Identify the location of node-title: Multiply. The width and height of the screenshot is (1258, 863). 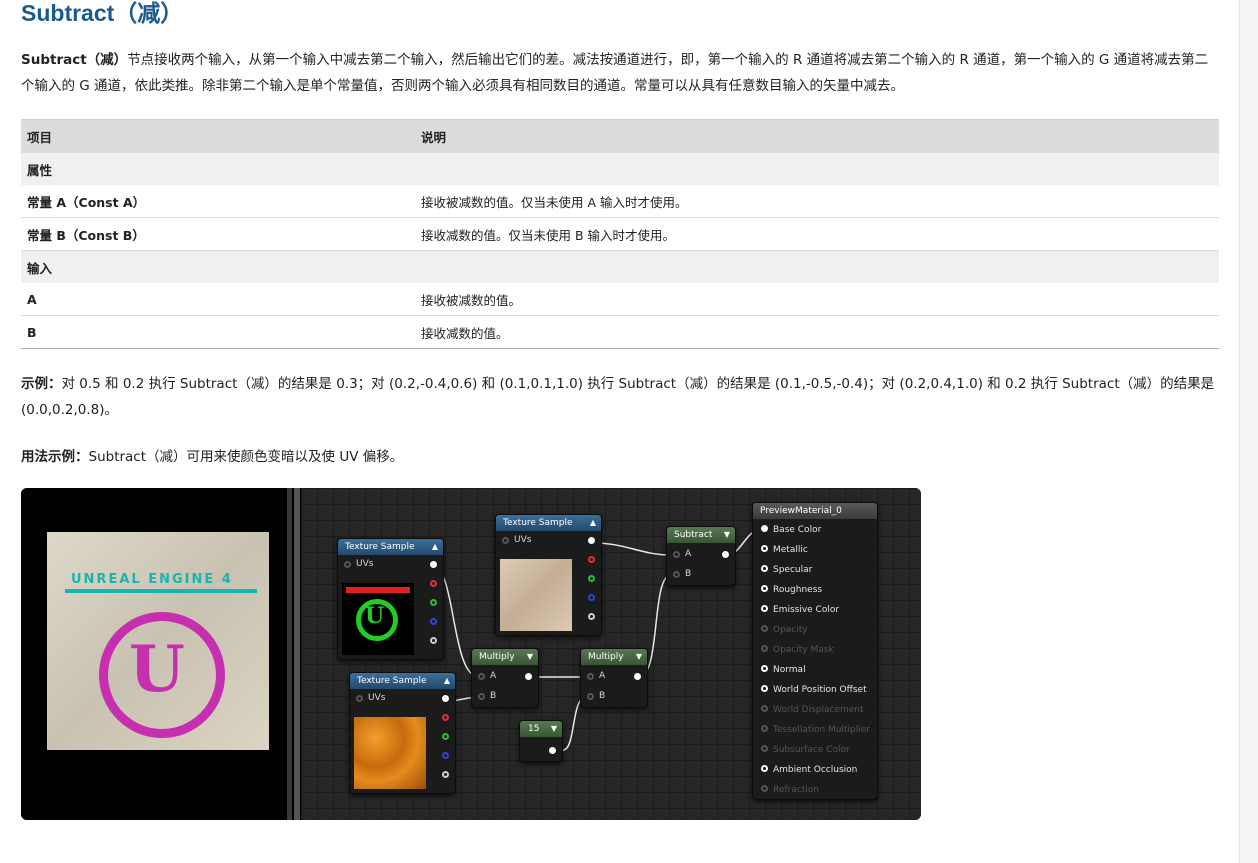
(497, 657).